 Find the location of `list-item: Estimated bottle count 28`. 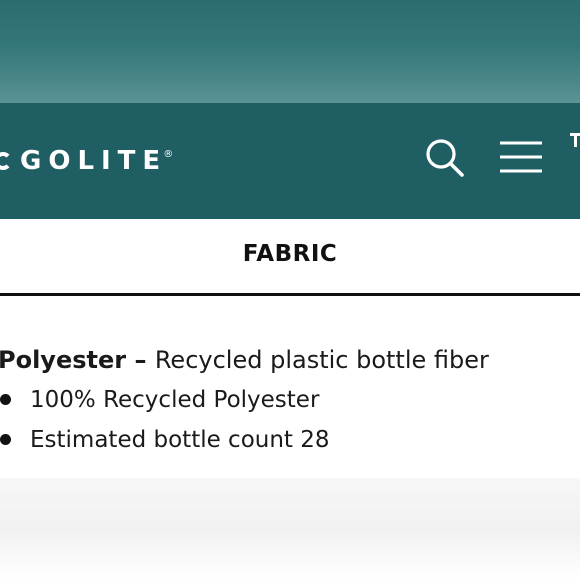

list-item: Estimated bottle count 28 is located at coordinates (165, 444).